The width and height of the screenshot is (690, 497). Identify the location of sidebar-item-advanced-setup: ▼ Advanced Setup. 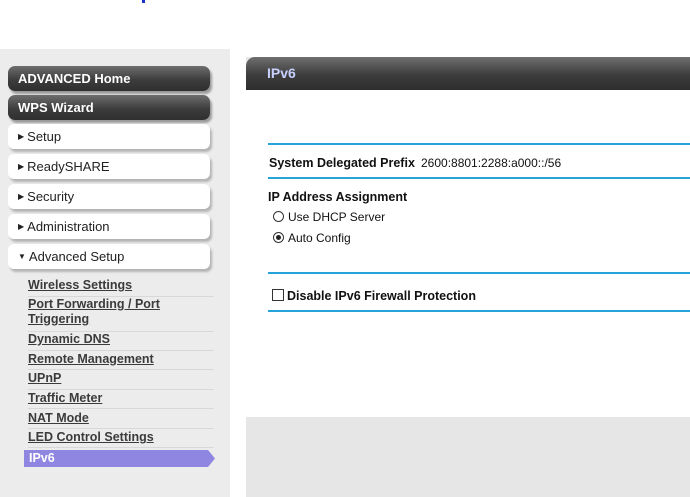
(109, 256).